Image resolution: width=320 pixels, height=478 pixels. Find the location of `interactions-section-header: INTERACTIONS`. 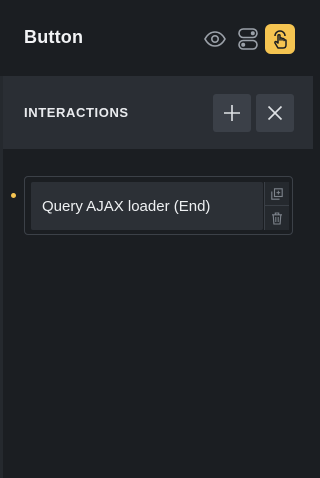

interactions-section-header: INTERACTIONS is located at coordinates (158, 112).